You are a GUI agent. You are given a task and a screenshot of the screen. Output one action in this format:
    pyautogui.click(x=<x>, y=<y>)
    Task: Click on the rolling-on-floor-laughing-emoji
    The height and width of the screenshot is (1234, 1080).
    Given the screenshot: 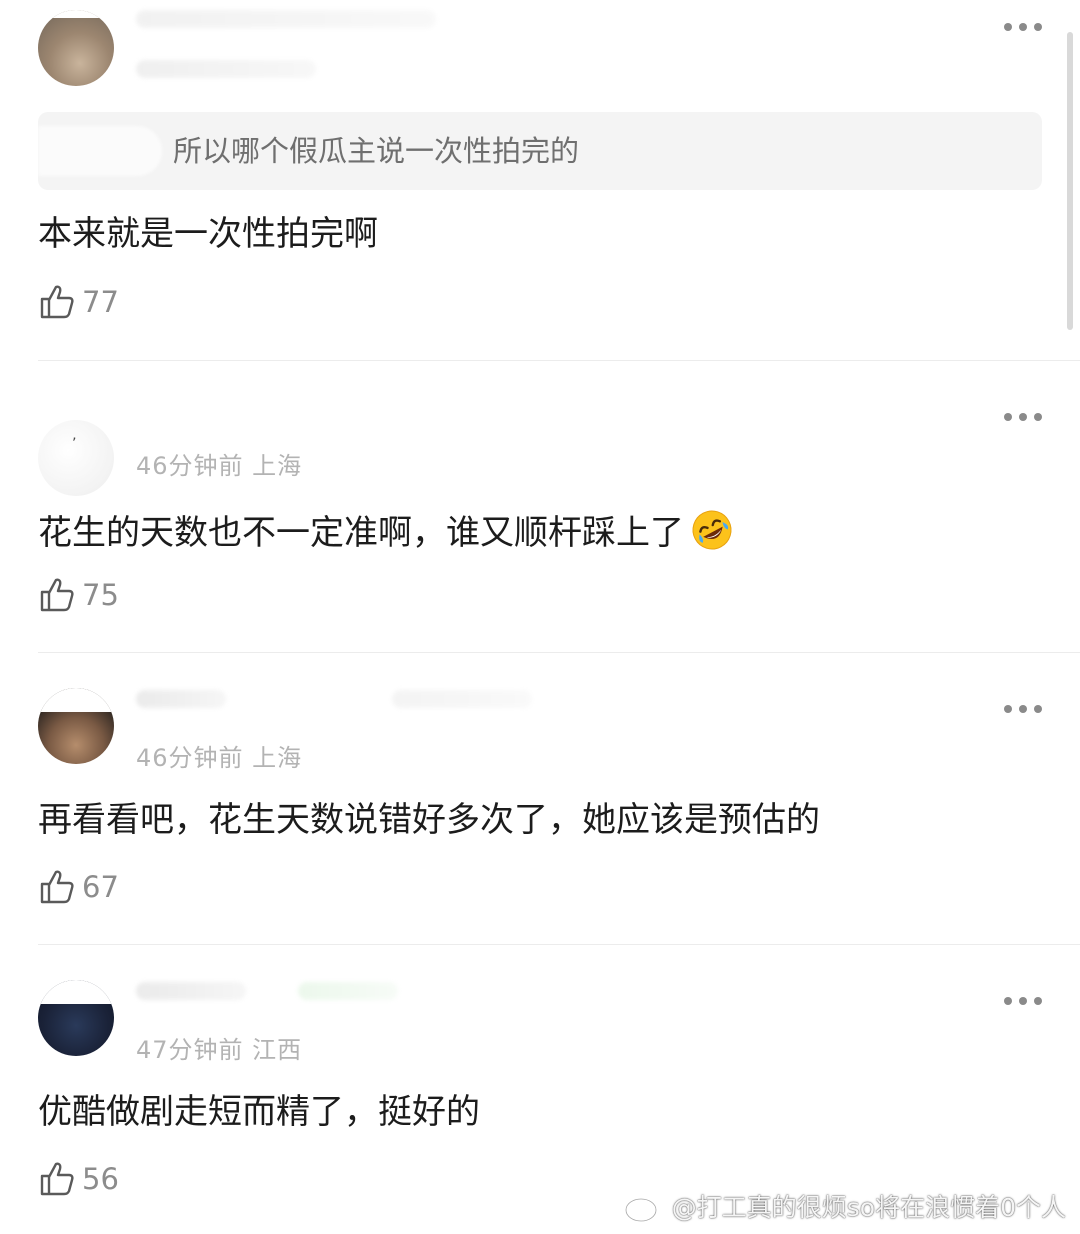 What is the action you would take?
    pyautogui.click(x=712, y=530)
    